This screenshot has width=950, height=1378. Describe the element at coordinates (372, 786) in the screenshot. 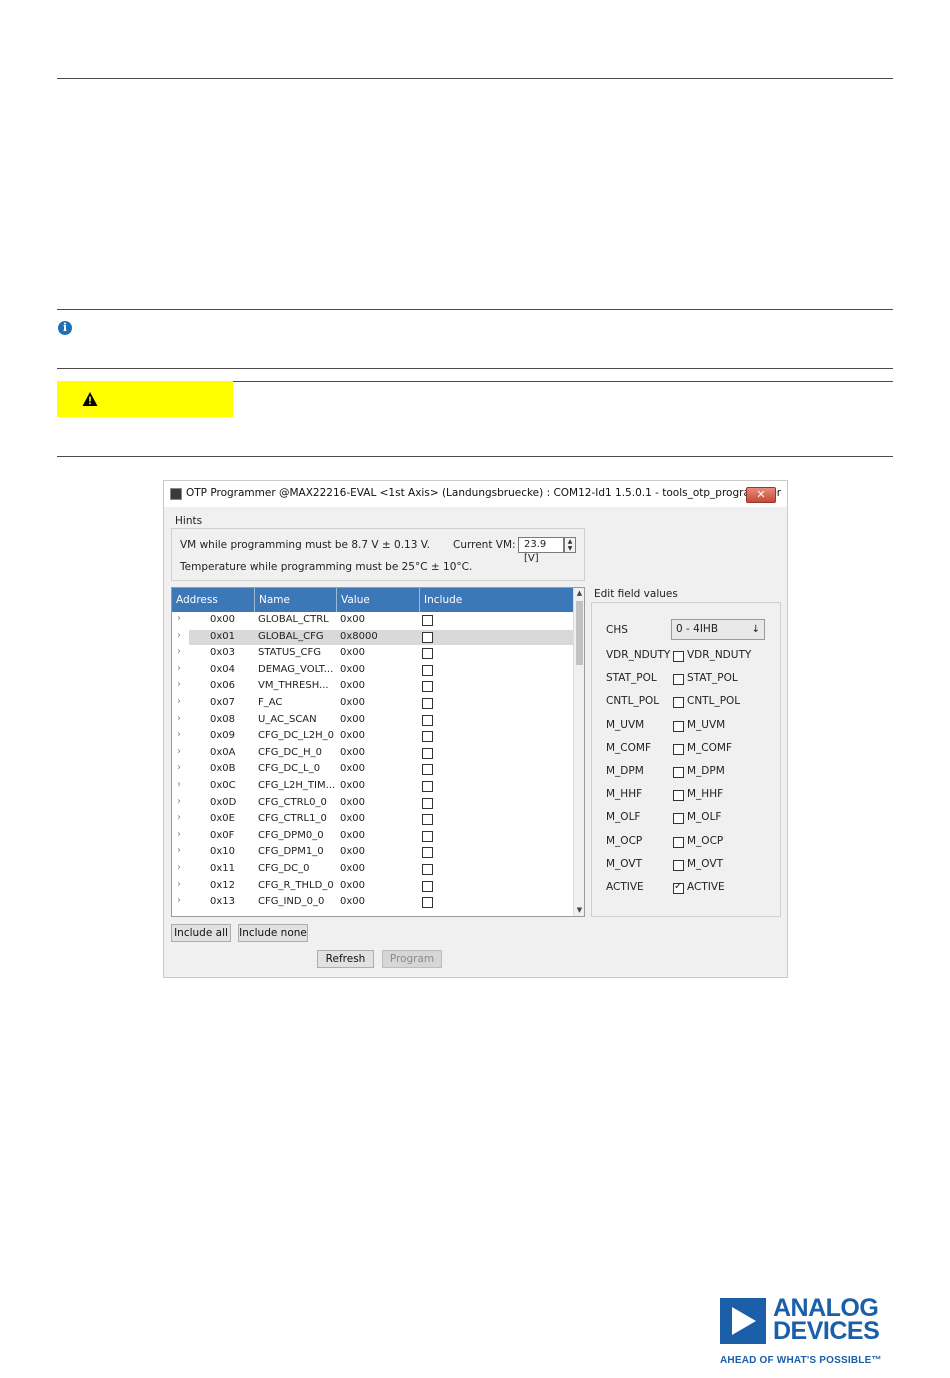

I see `table-row: › 0x0C CFG_L2H_TIM... 0x00` at that location.